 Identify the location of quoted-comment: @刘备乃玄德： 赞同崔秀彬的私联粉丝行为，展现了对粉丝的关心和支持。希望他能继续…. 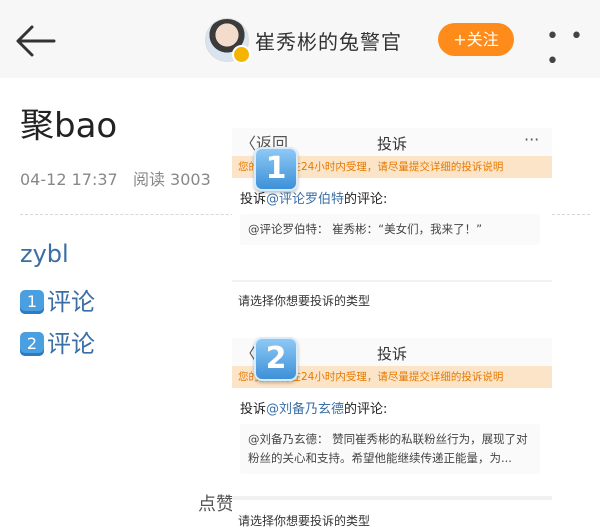
(390, 449).